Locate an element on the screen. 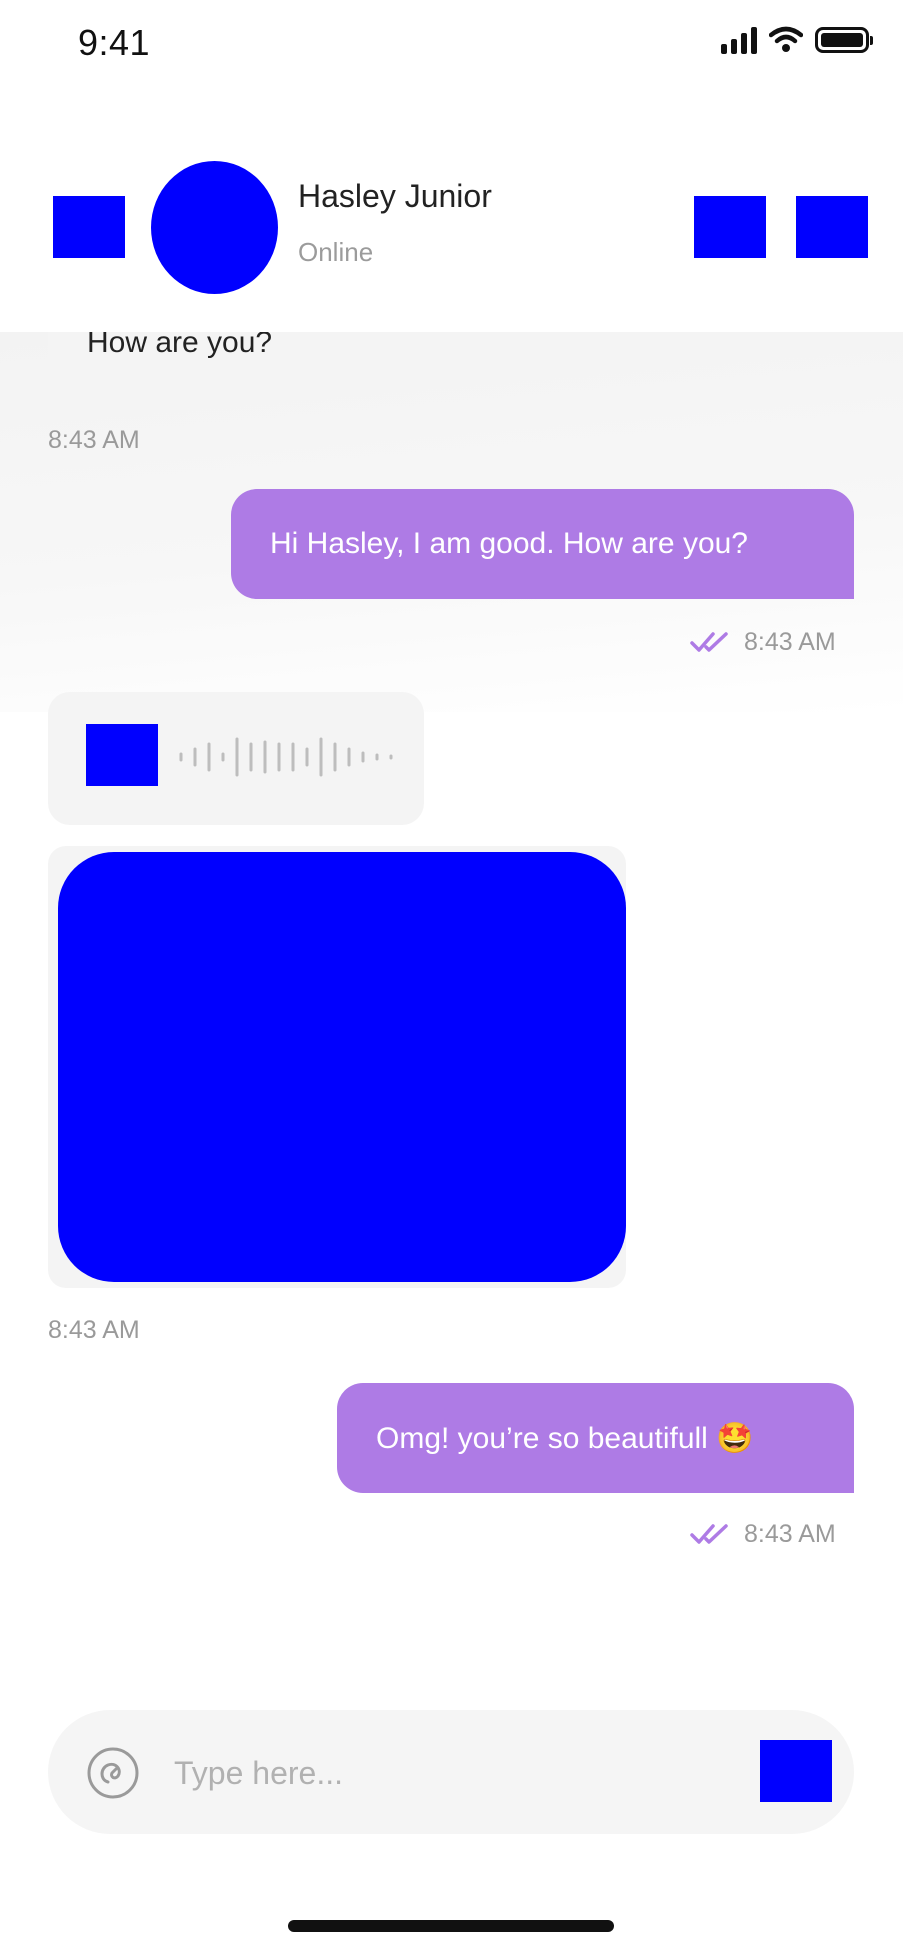 The height and width of the screenshot is (1955, 903). photo-image is located at coordinates (342, 1067).